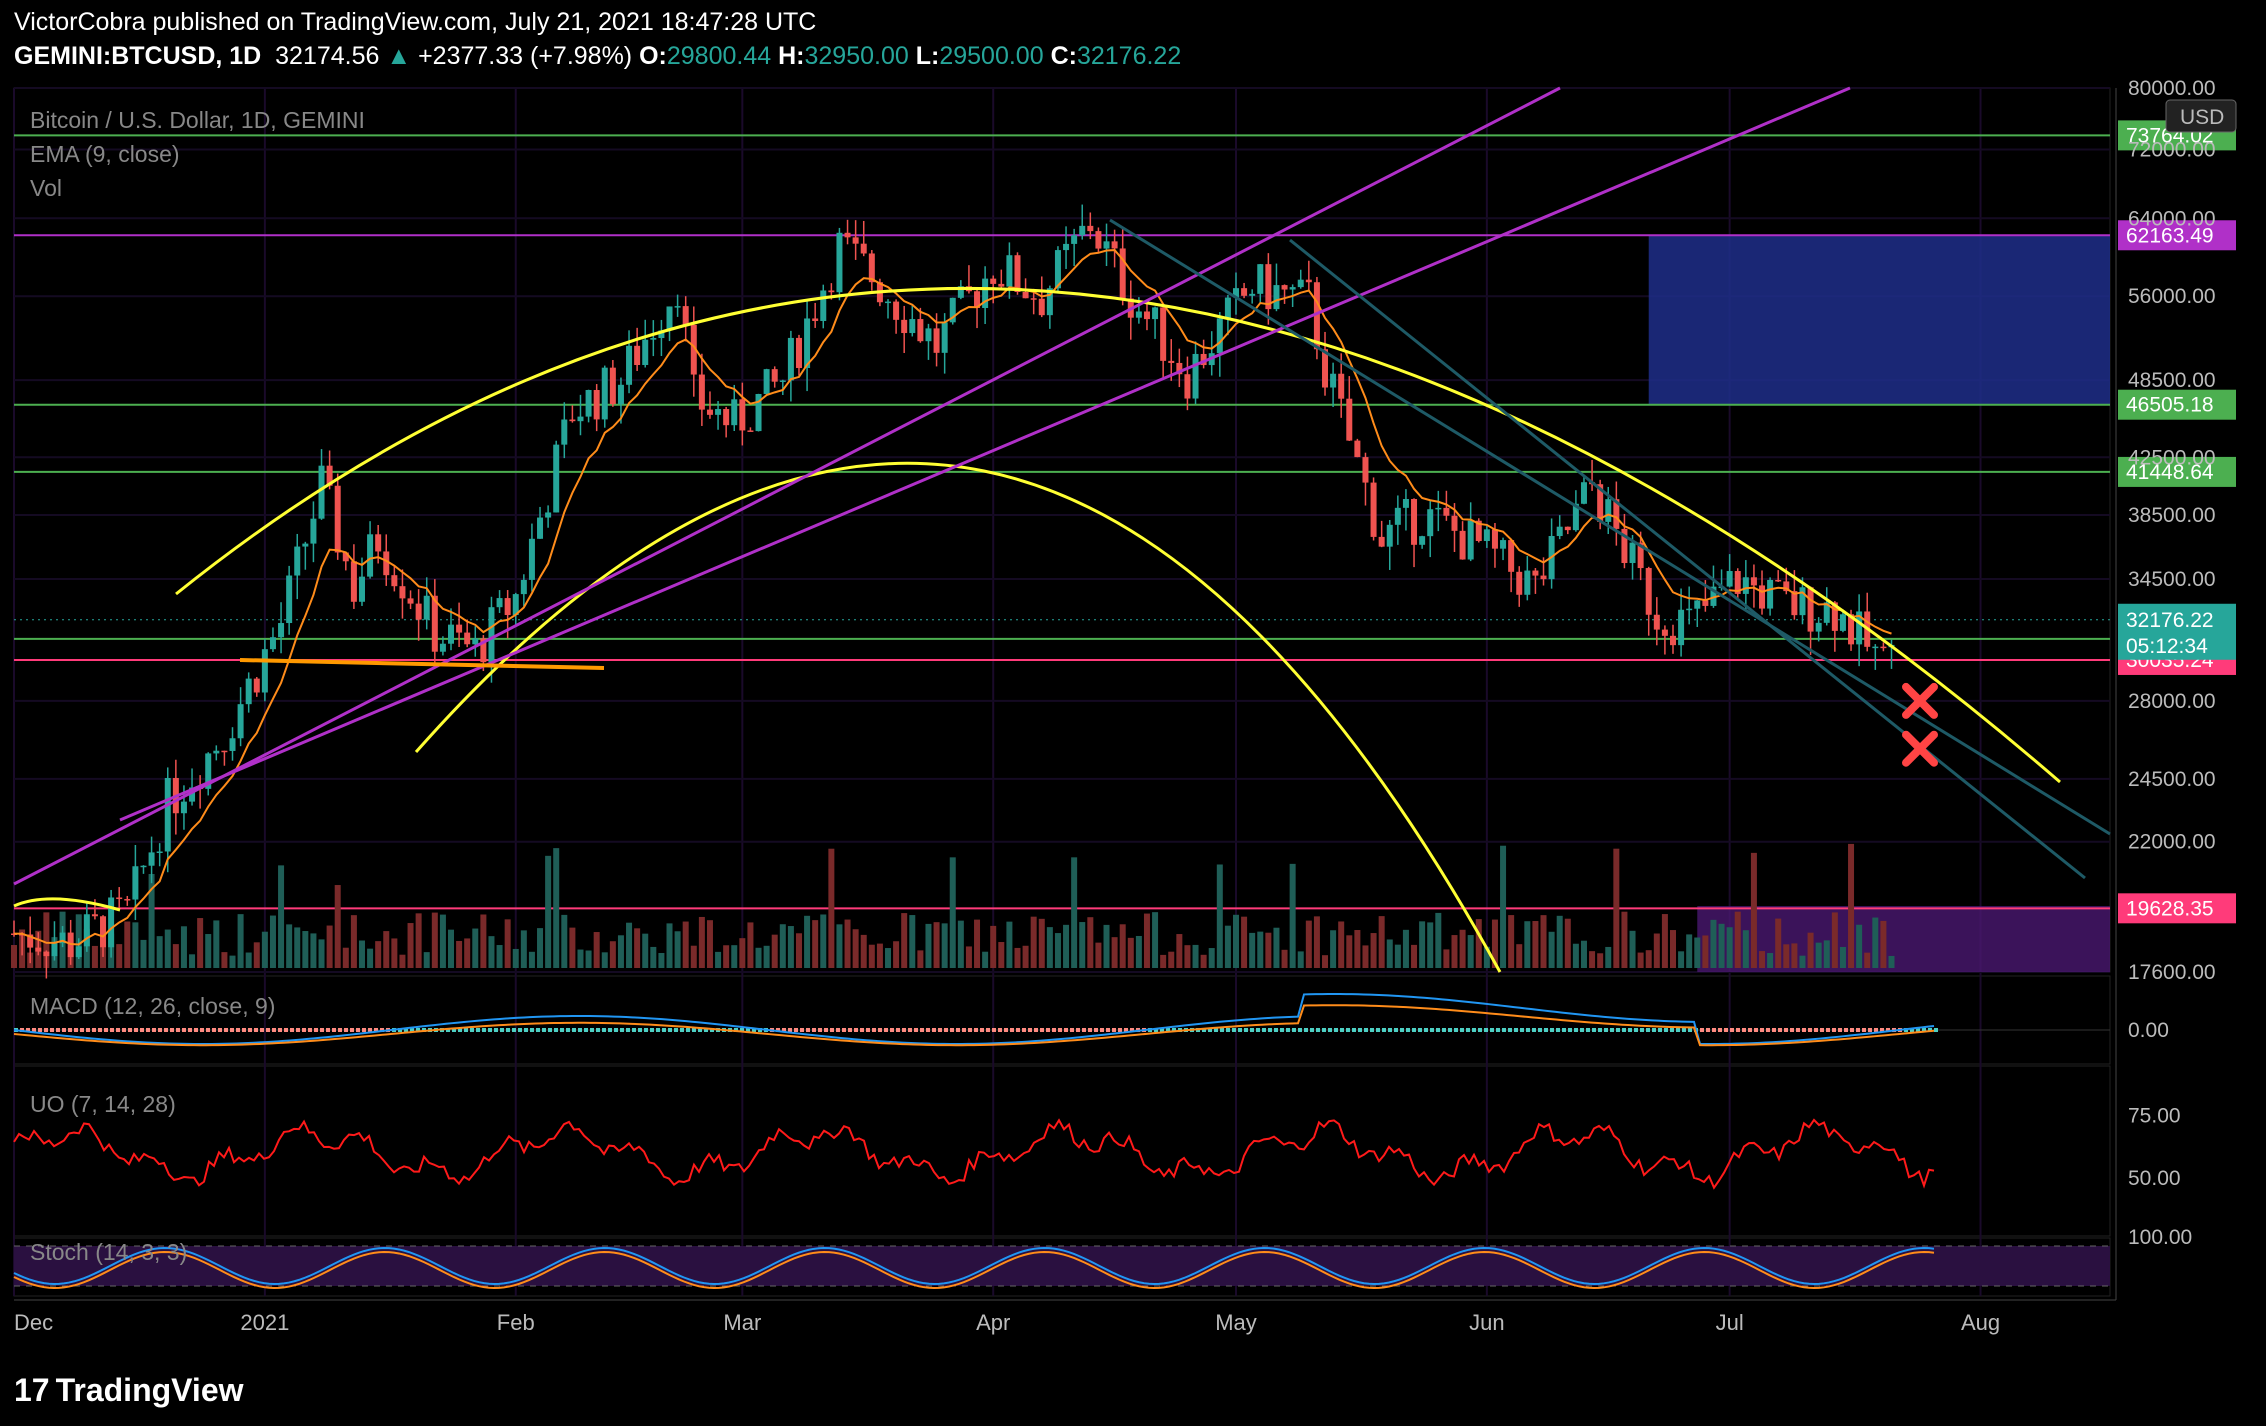  Describe the element at coordinates (1920, 748) in the screenshot. I see `x-marker` at that location.